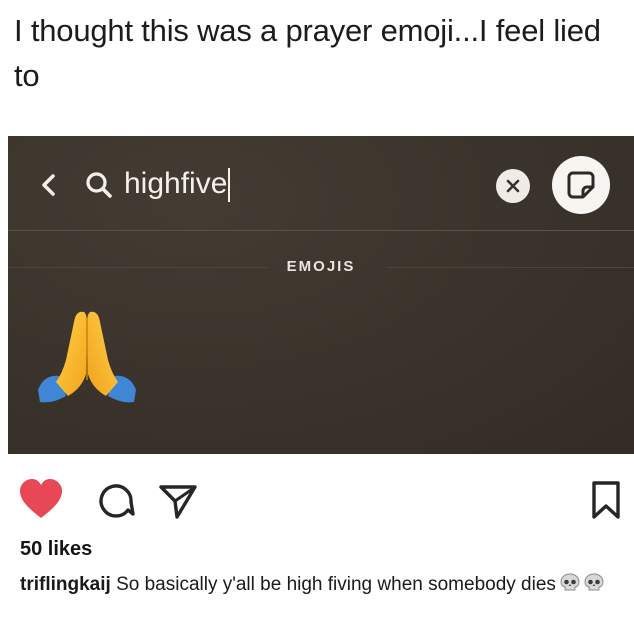 The width and height of the screenshot is (634, 638). I want to click on search-icon, so click(99, 185).